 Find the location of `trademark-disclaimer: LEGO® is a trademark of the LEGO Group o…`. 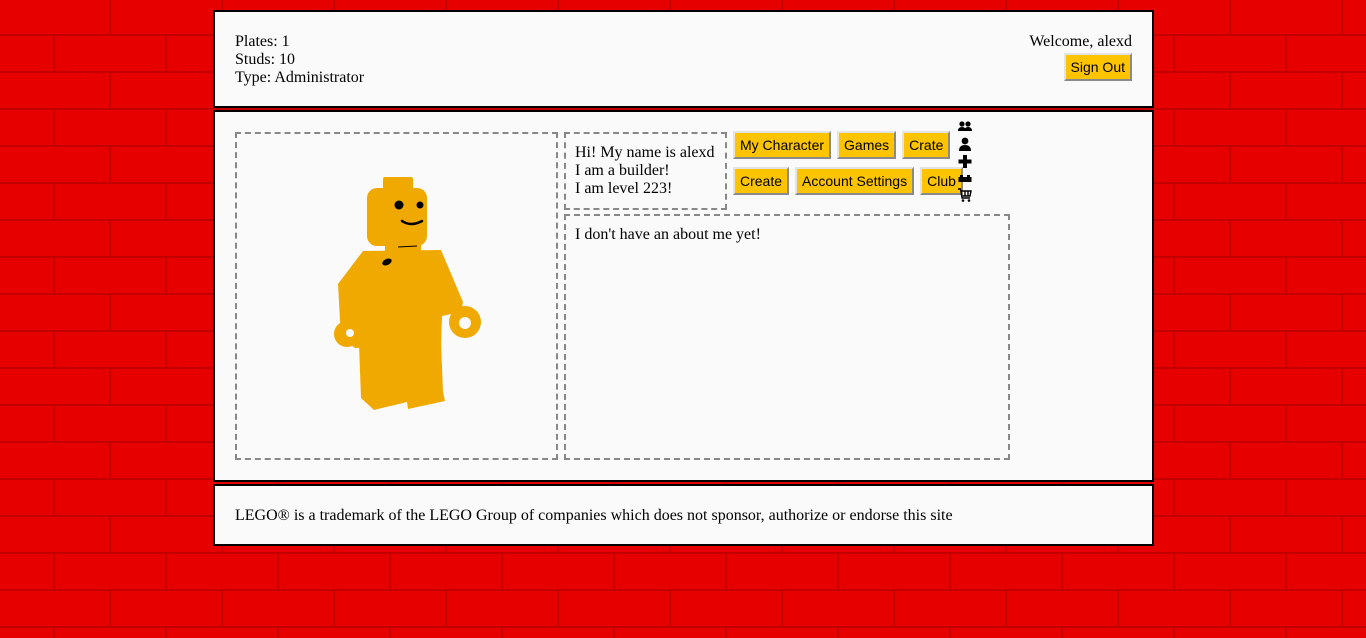

trademark-disclaimer: LEGO® is a trademark of the LEGO Group o… is located at coordinates (594, 515).